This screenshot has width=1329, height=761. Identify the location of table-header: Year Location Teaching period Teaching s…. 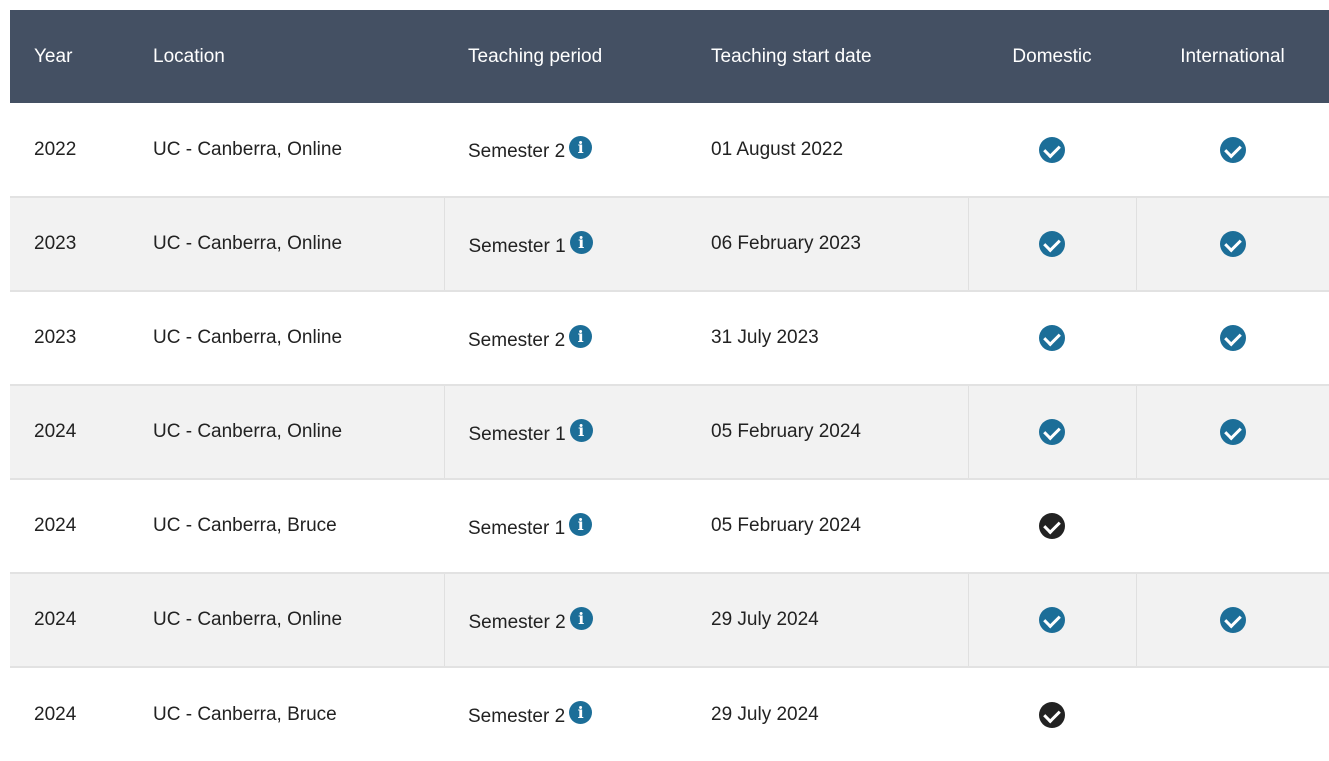
(669, 56).